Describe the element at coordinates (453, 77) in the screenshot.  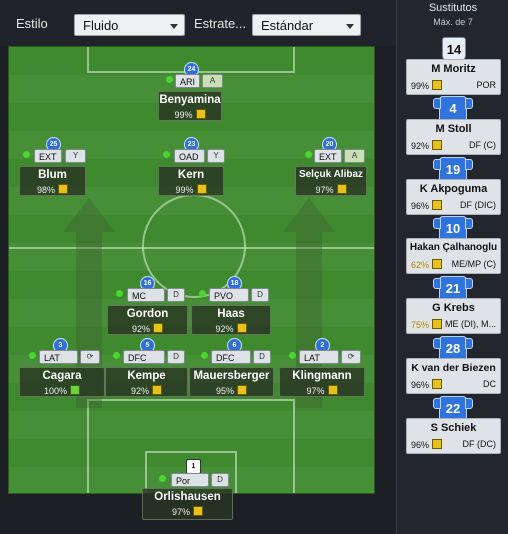
I see `sub-item: M Moritz 99% POR` at that location.